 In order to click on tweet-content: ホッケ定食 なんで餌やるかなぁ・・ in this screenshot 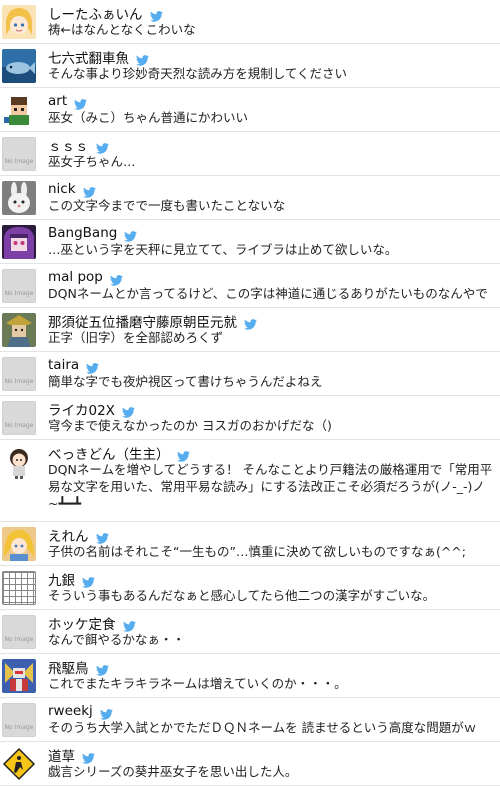, I will do `click(272, 631)`.